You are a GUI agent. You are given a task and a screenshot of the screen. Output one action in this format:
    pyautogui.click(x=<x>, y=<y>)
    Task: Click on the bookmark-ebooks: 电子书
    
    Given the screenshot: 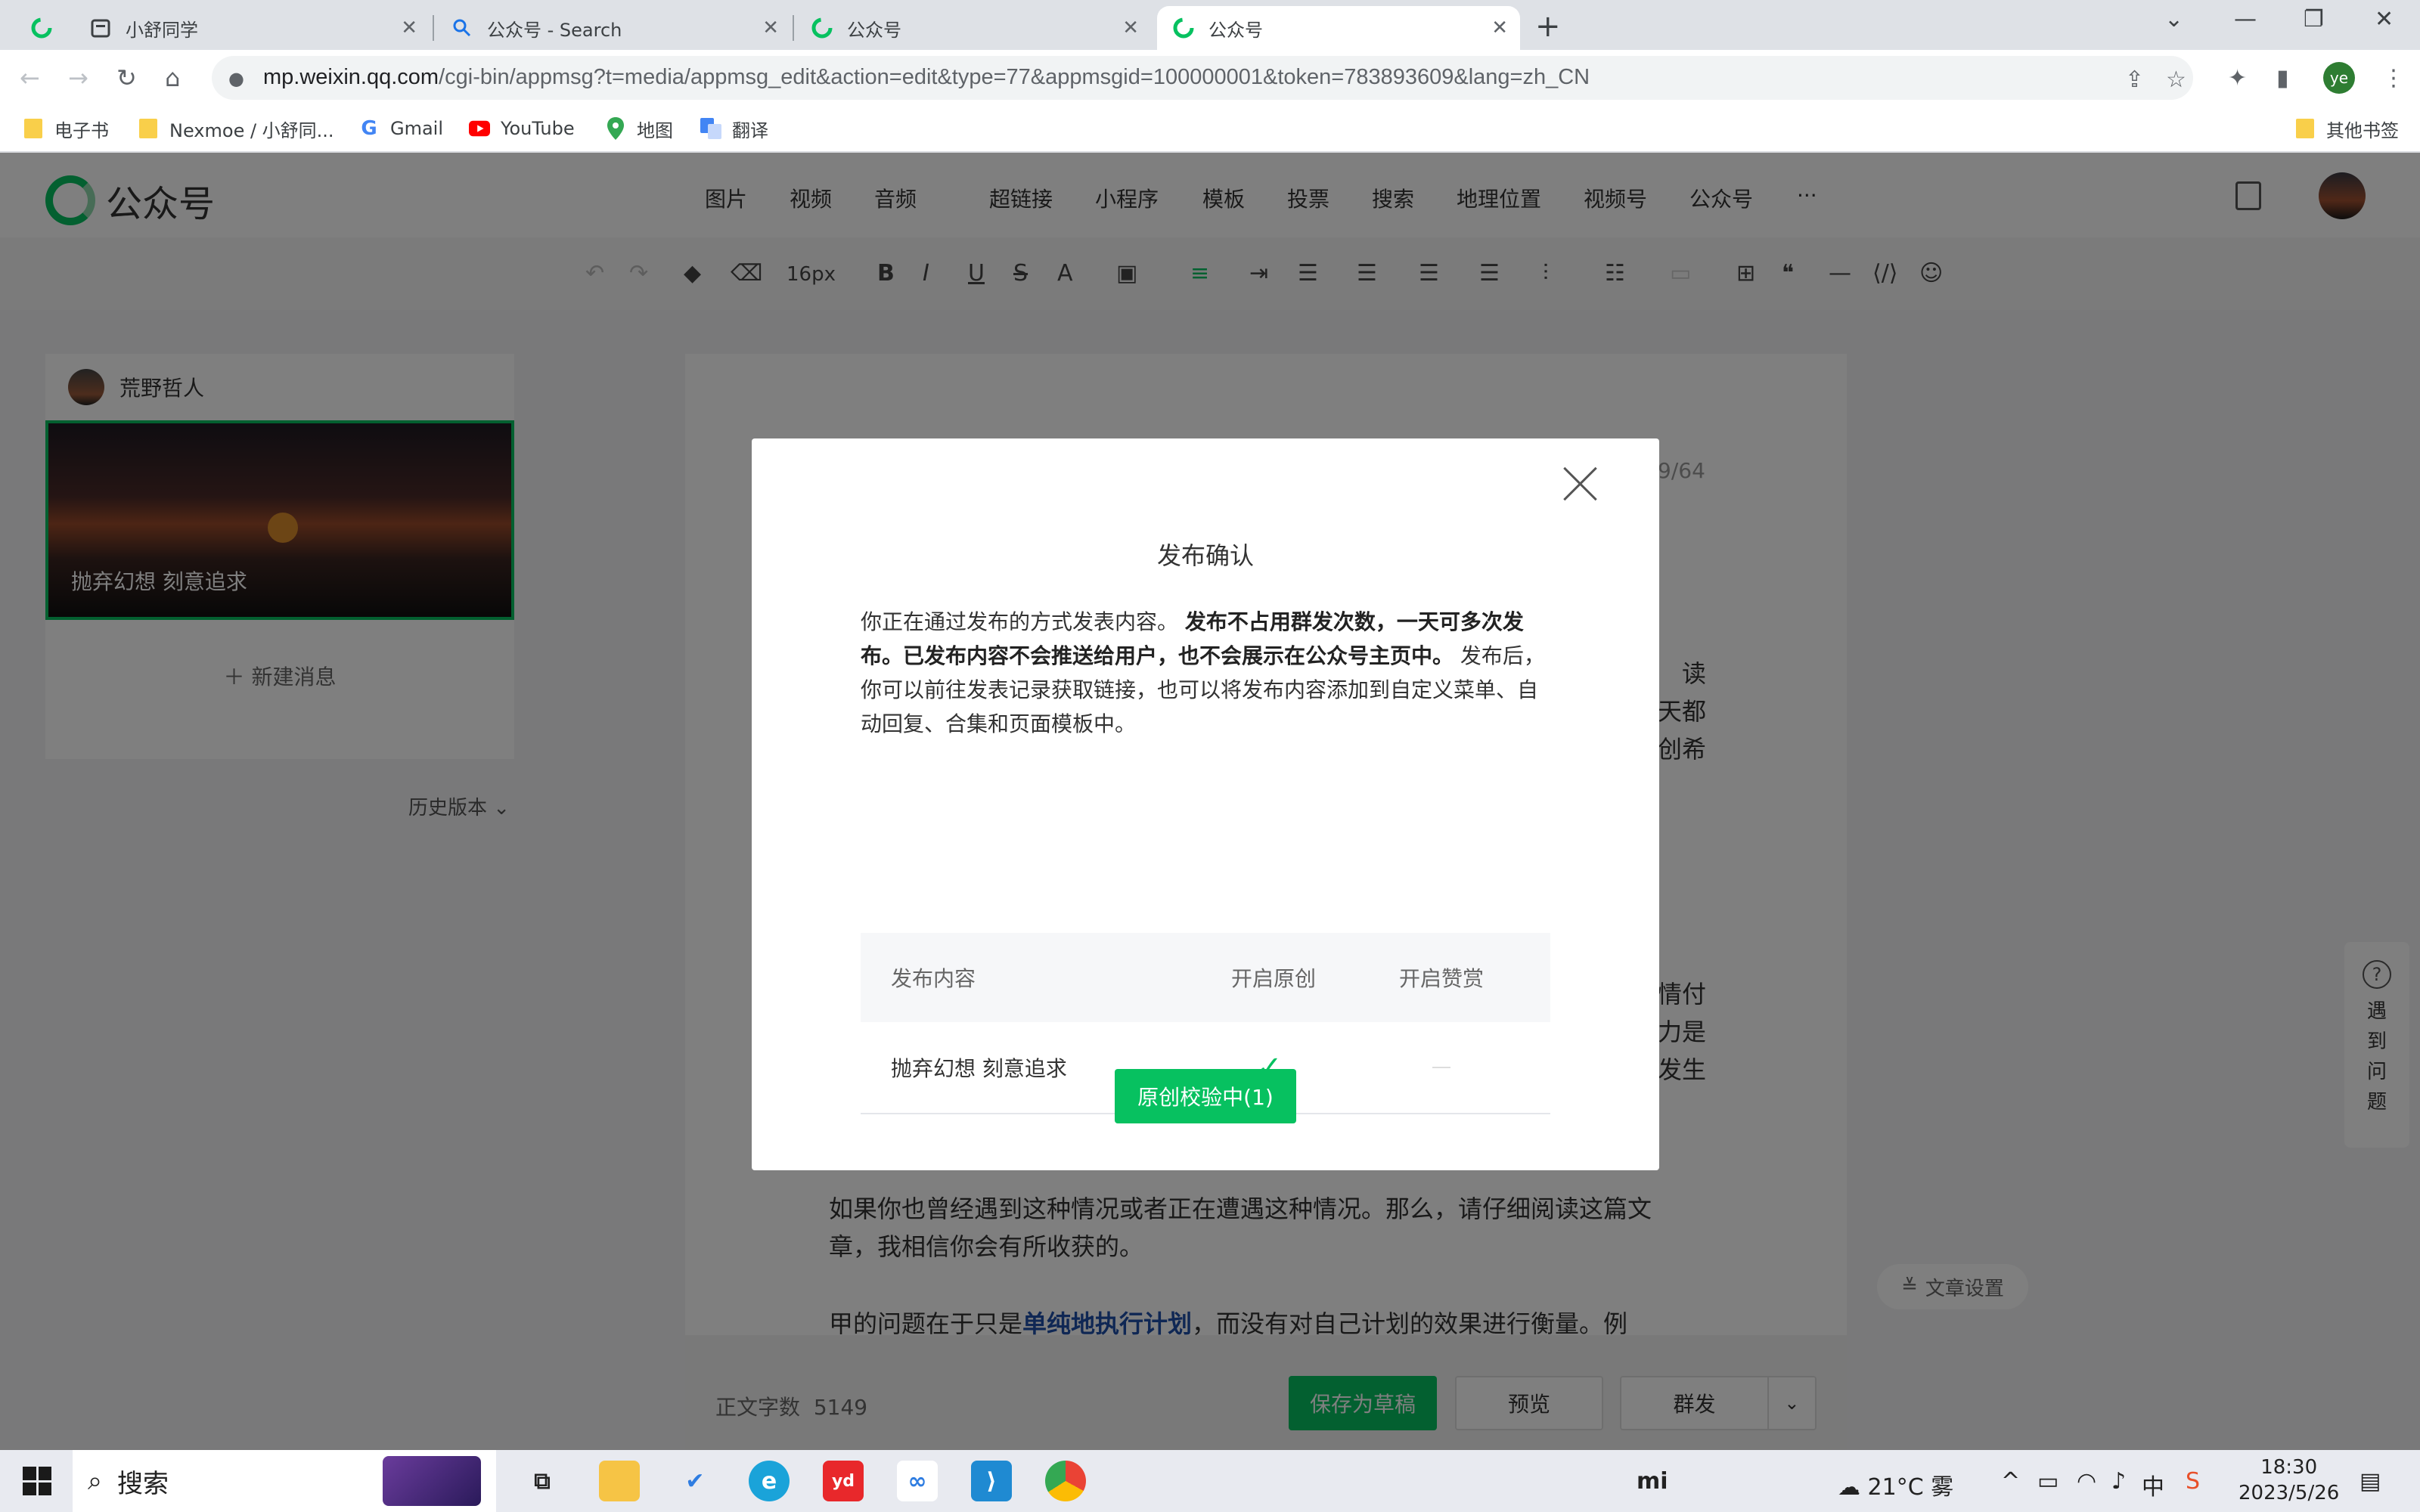 What is the action you would take?
    pyautogui.click(x=66, y=128)
    